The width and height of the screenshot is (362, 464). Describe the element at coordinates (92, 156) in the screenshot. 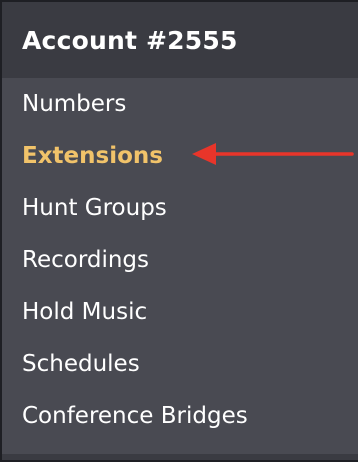

I see `menu-item-label: Extensions` at that location.